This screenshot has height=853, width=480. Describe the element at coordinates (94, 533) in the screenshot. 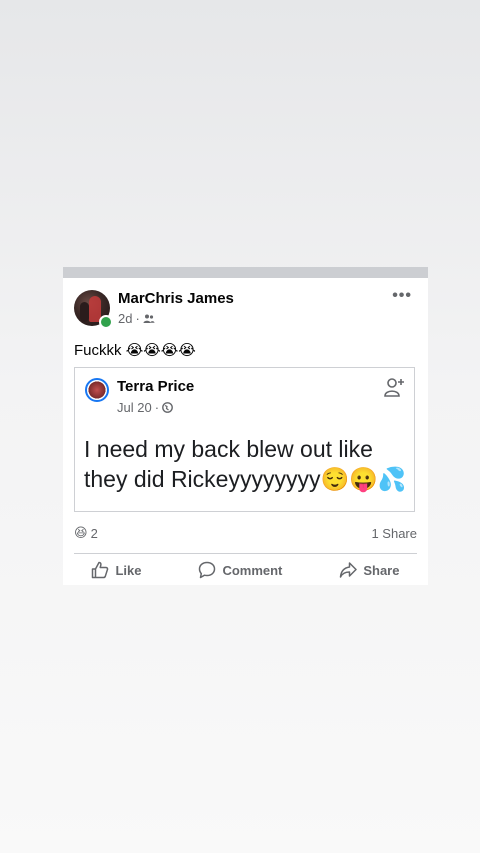

I see `reaction-count: 2` at that location.